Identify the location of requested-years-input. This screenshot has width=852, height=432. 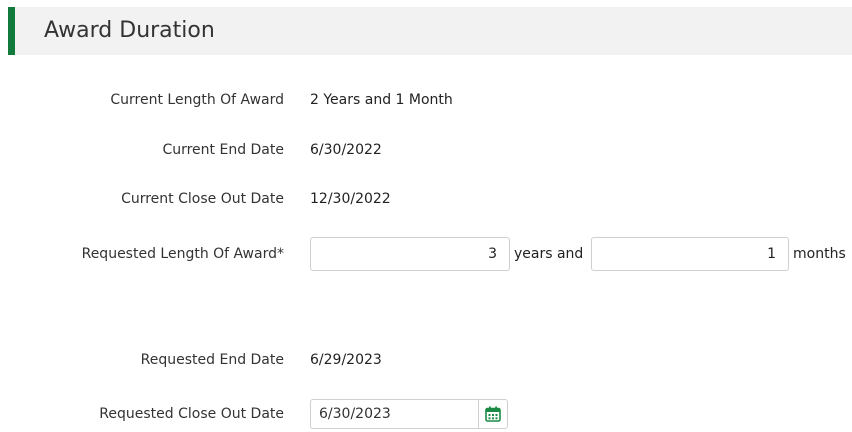
(410, 254).